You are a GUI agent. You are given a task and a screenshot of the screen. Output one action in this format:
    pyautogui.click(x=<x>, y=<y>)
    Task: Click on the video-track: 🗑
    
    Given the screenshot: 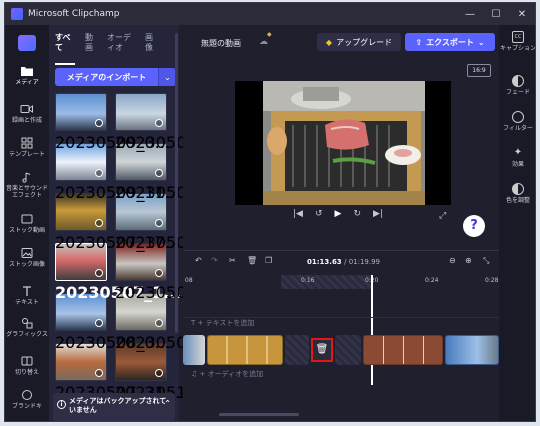 What is the action you would take?
    pyautogui.click(x=341, y=351)
    